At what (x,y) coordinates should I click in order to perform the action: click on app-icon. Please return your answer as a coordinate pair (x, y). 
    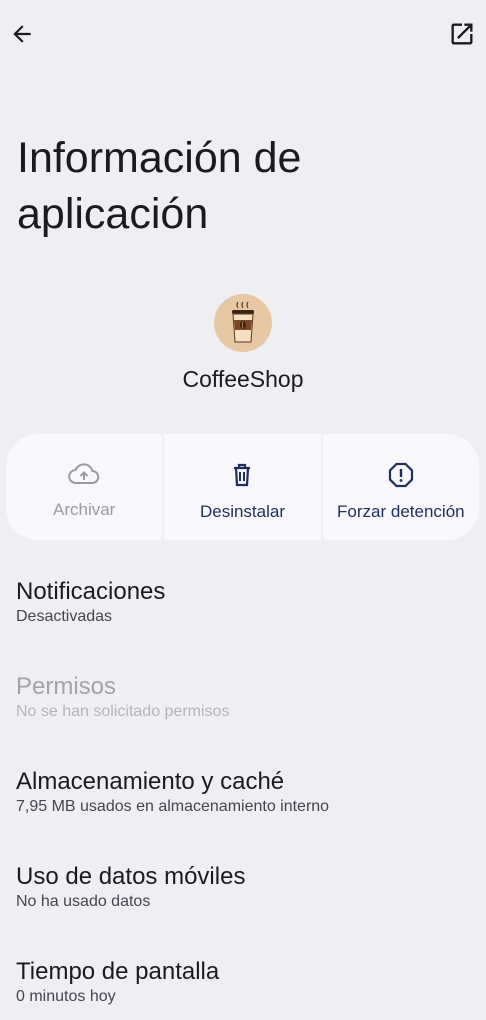
    Looking at the image, I should click on (243, 323).